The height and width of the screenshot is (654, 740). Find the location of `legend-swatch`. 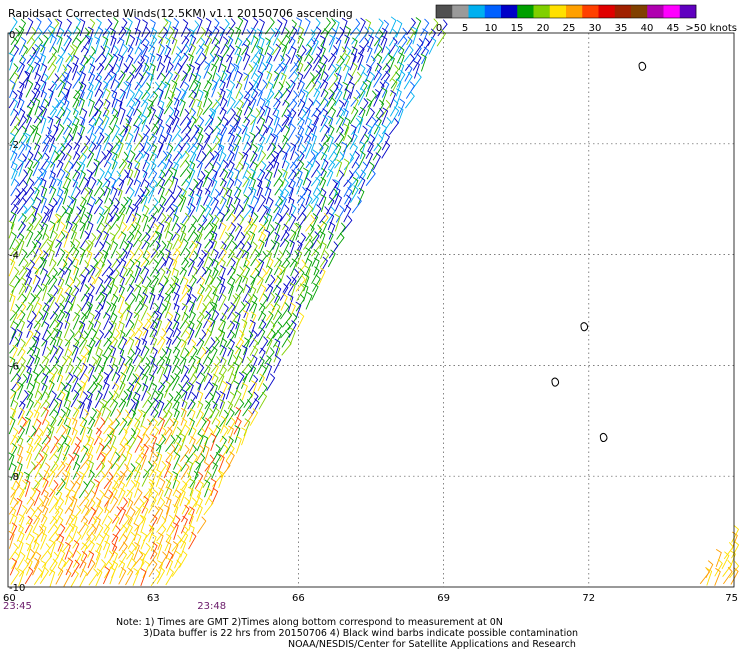

legend-swatch is located at coordinates (525, 11).